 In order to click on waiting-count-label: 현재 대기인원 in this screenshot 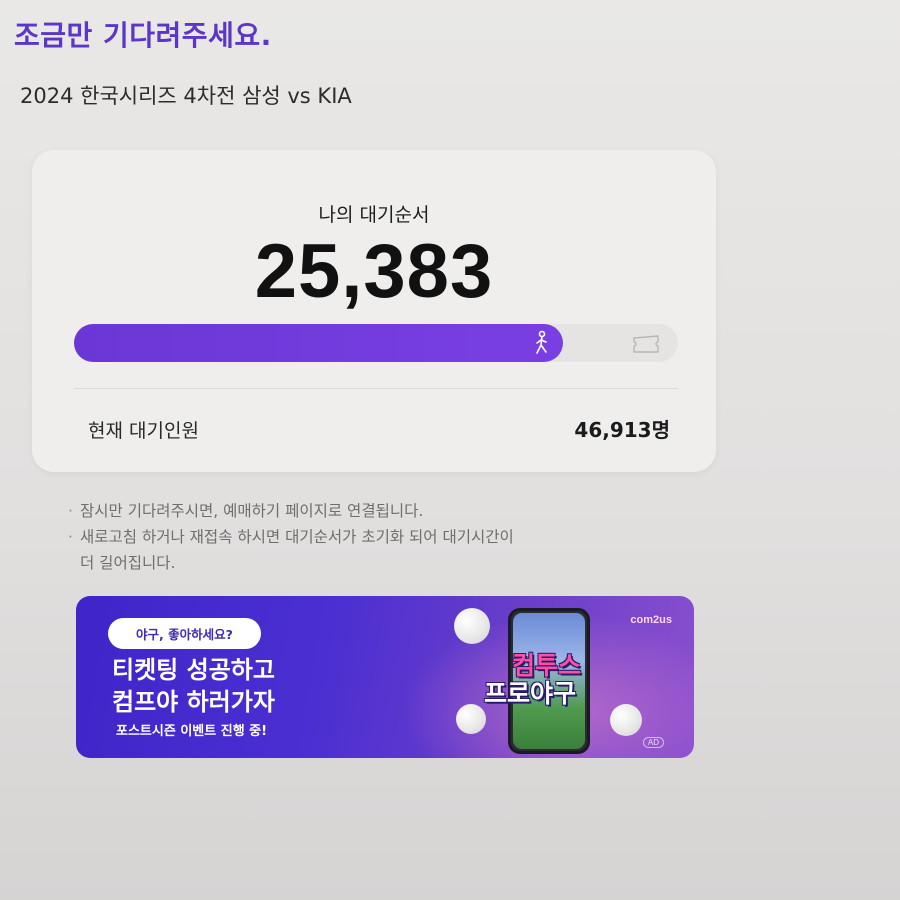, I will do `click(143, 431)`.